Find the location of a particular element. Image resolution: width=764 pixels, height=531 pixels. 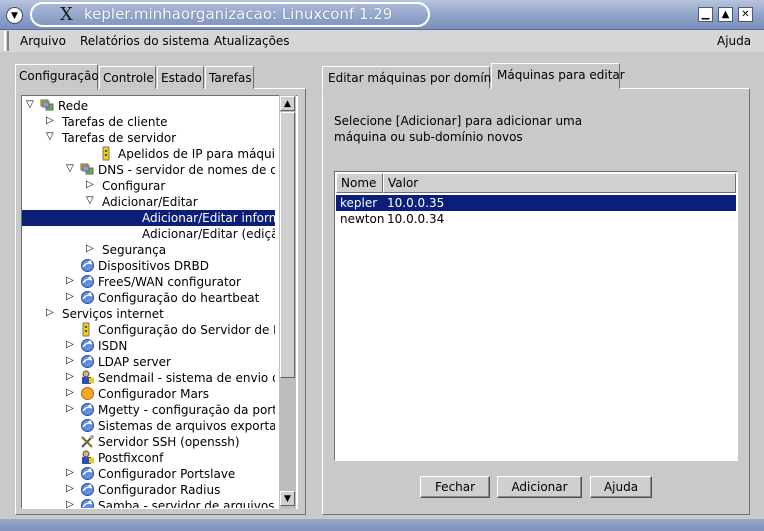

tree-item: ▷ Segurança is located at coordinates (148, 250).